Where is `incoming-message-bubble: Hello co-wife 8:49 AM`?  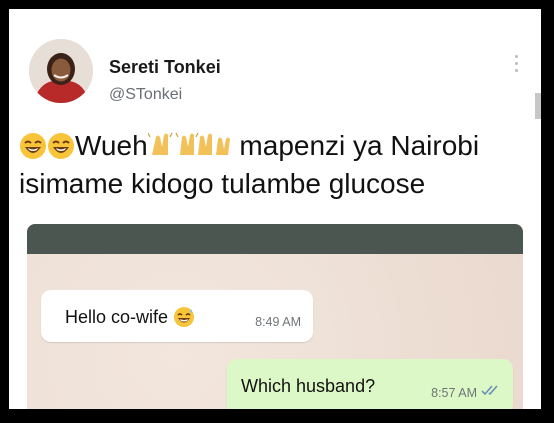 incoming-message-bubble: Hello co-wife 8:49 AM is located at coordinates (177, 316).